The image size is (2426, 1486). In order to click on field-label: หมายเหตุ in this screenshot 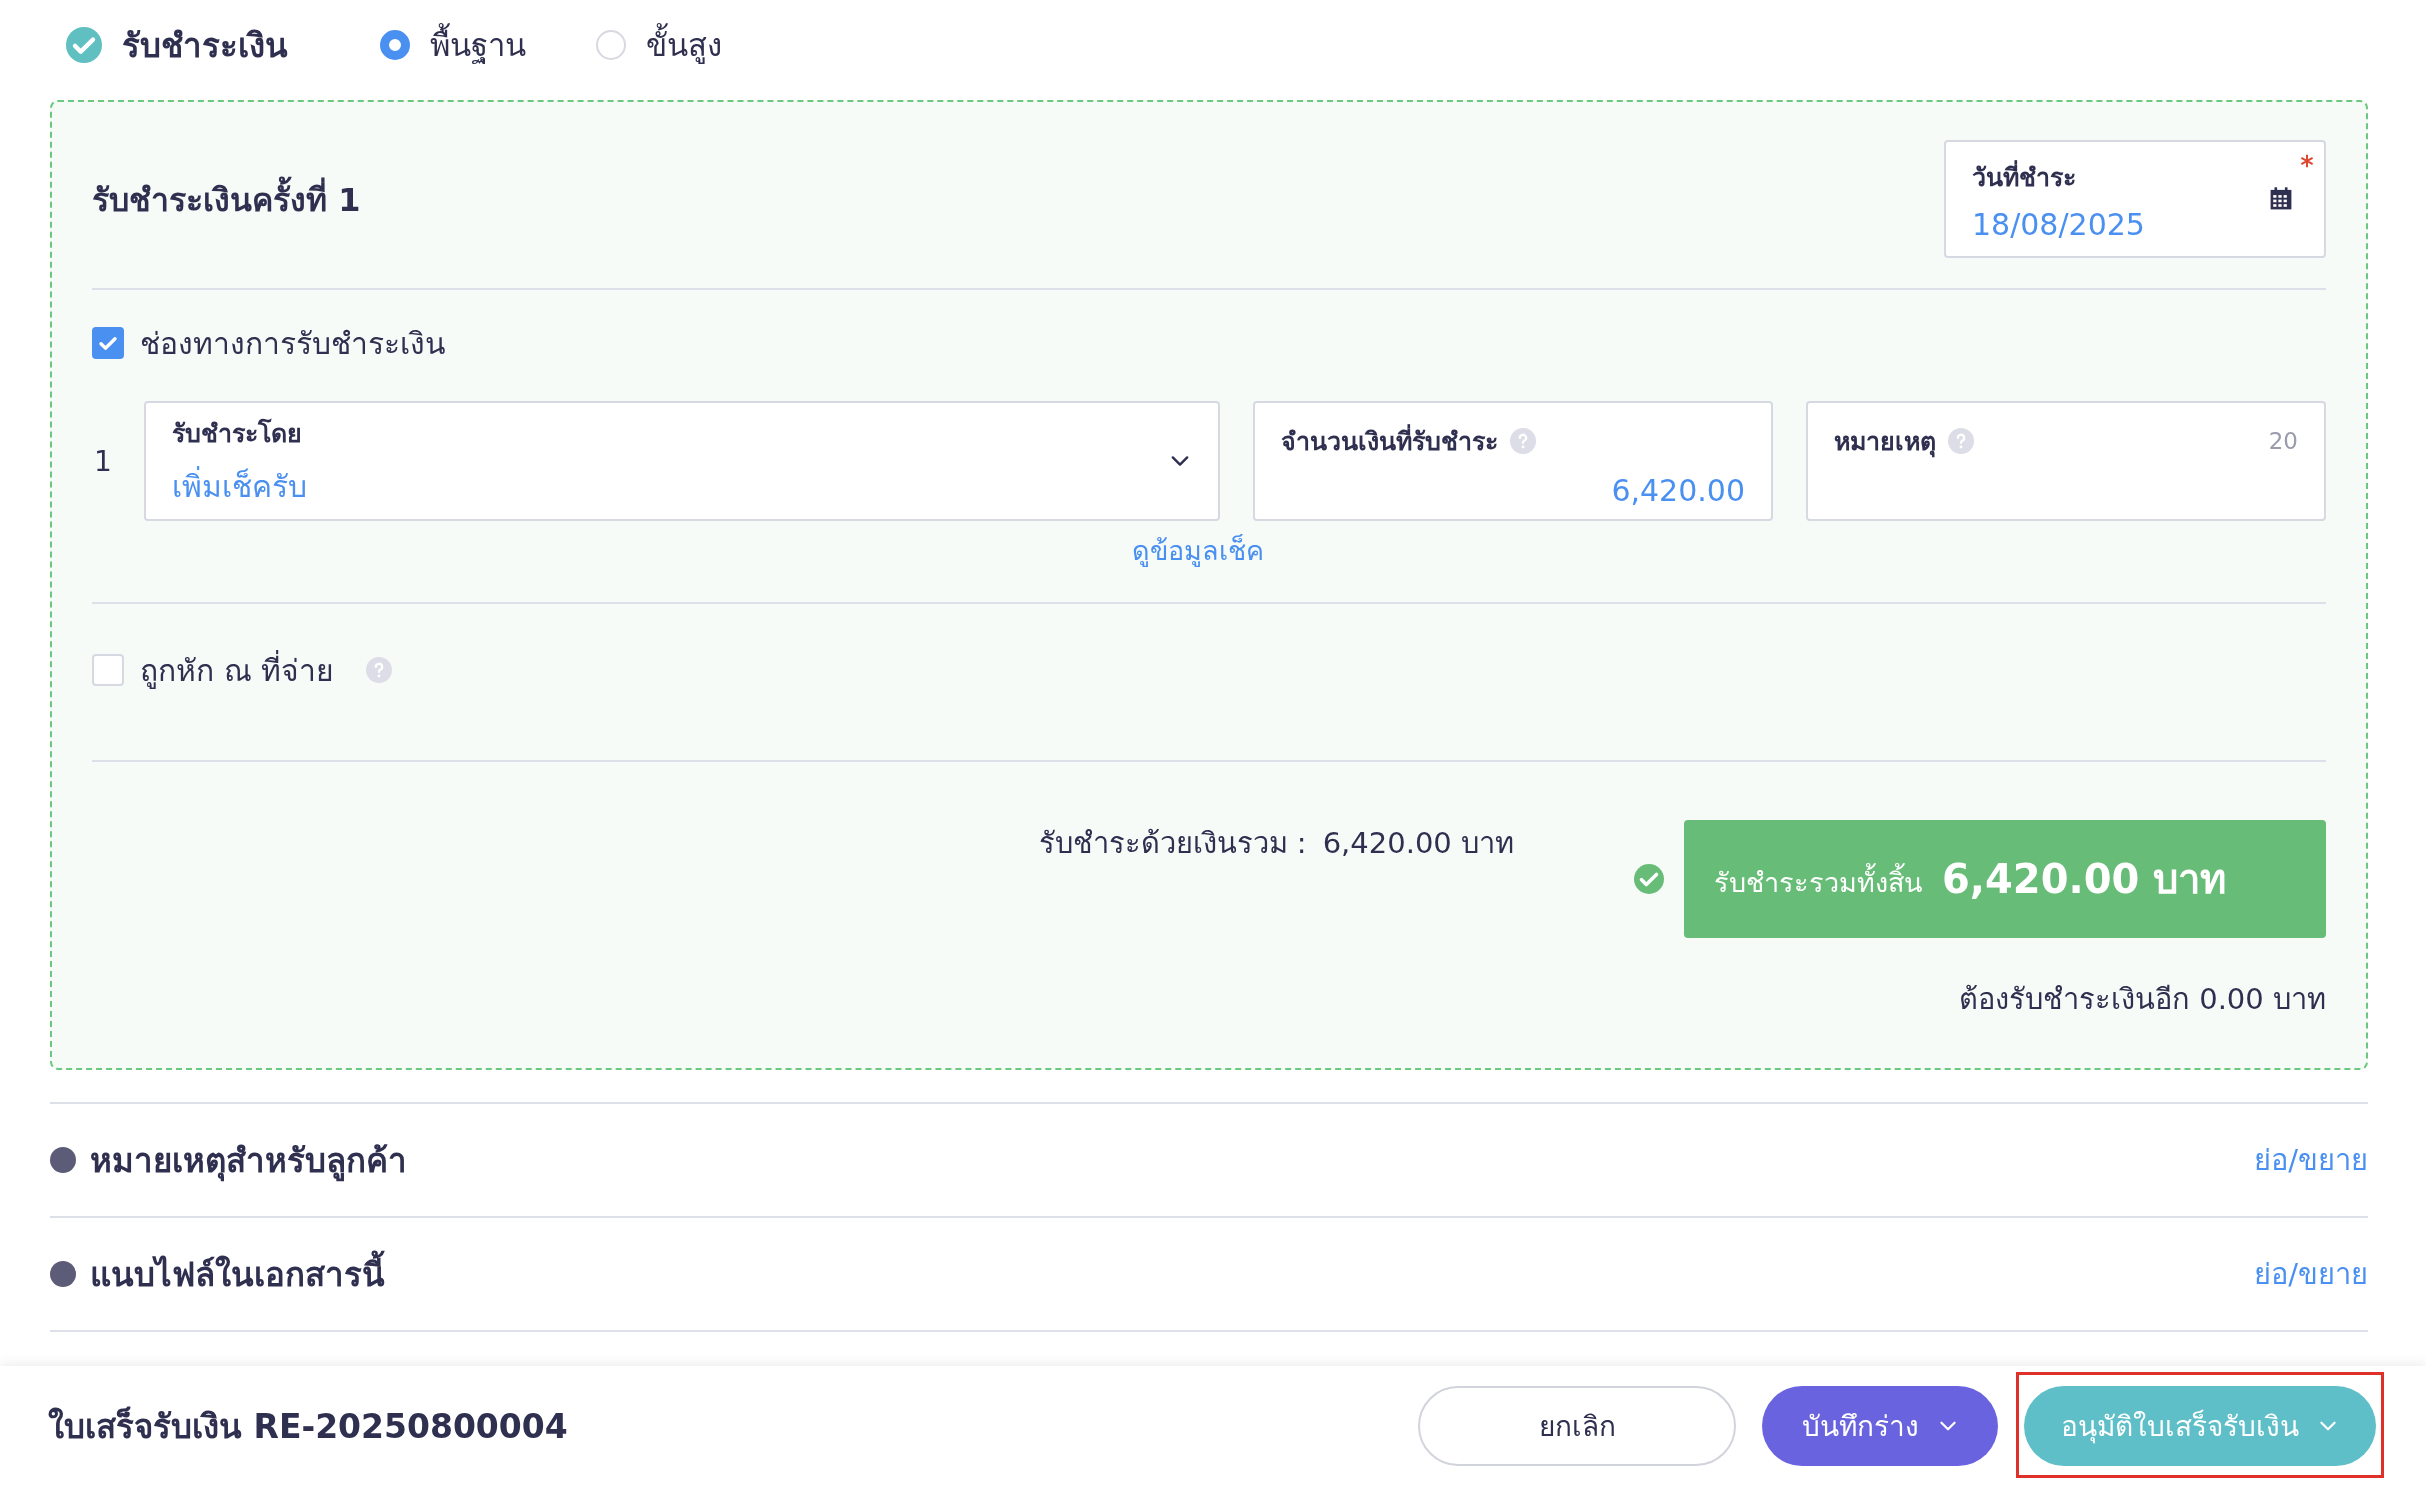, I will do `click(1885, 443)`.